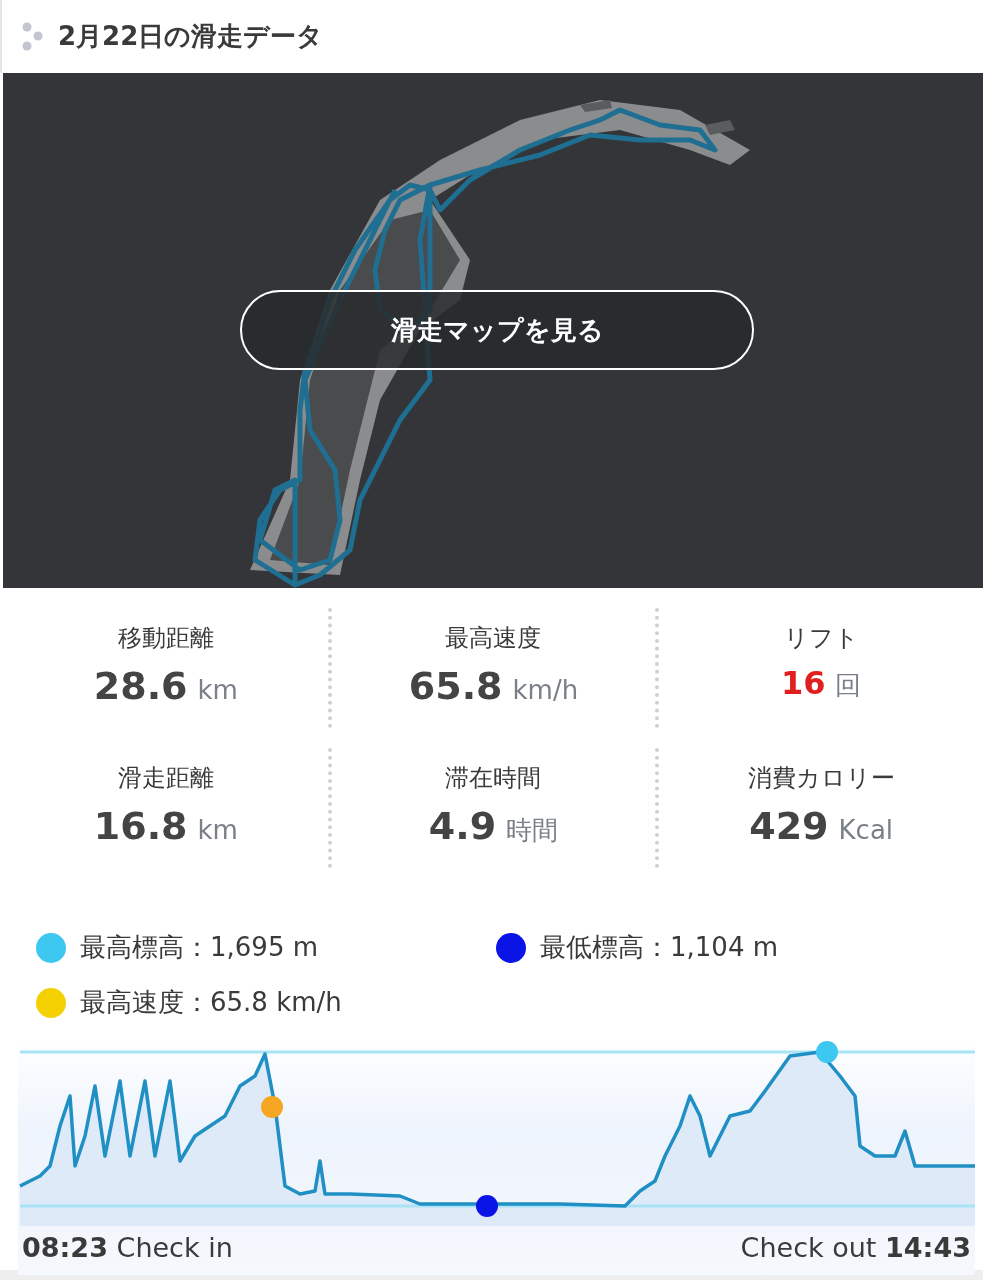 The height and width of the screenshot is (1280, 983). Describe the element at coordinates (211, 1002) in the screenshot. I see `legend-label: 最高速度：65.8 km/h` at that location.